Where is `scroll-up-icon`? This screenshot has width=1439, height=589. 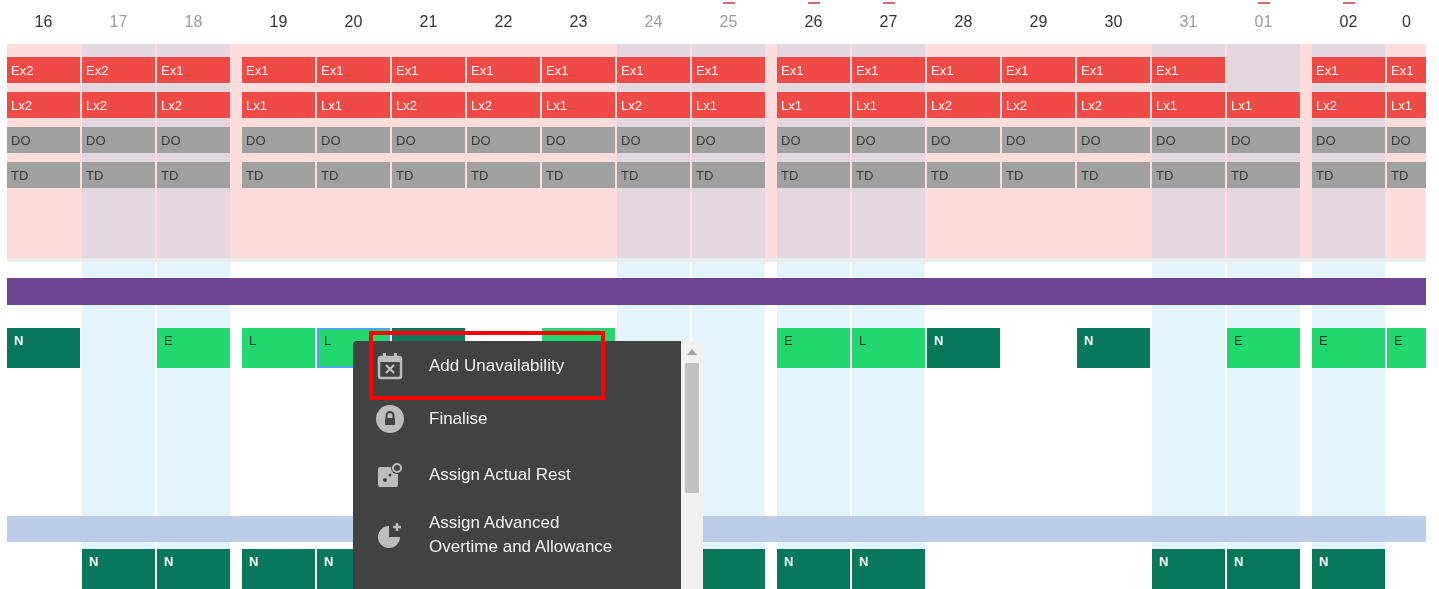
scroll-up-icon is located at coordinates (692, 352).